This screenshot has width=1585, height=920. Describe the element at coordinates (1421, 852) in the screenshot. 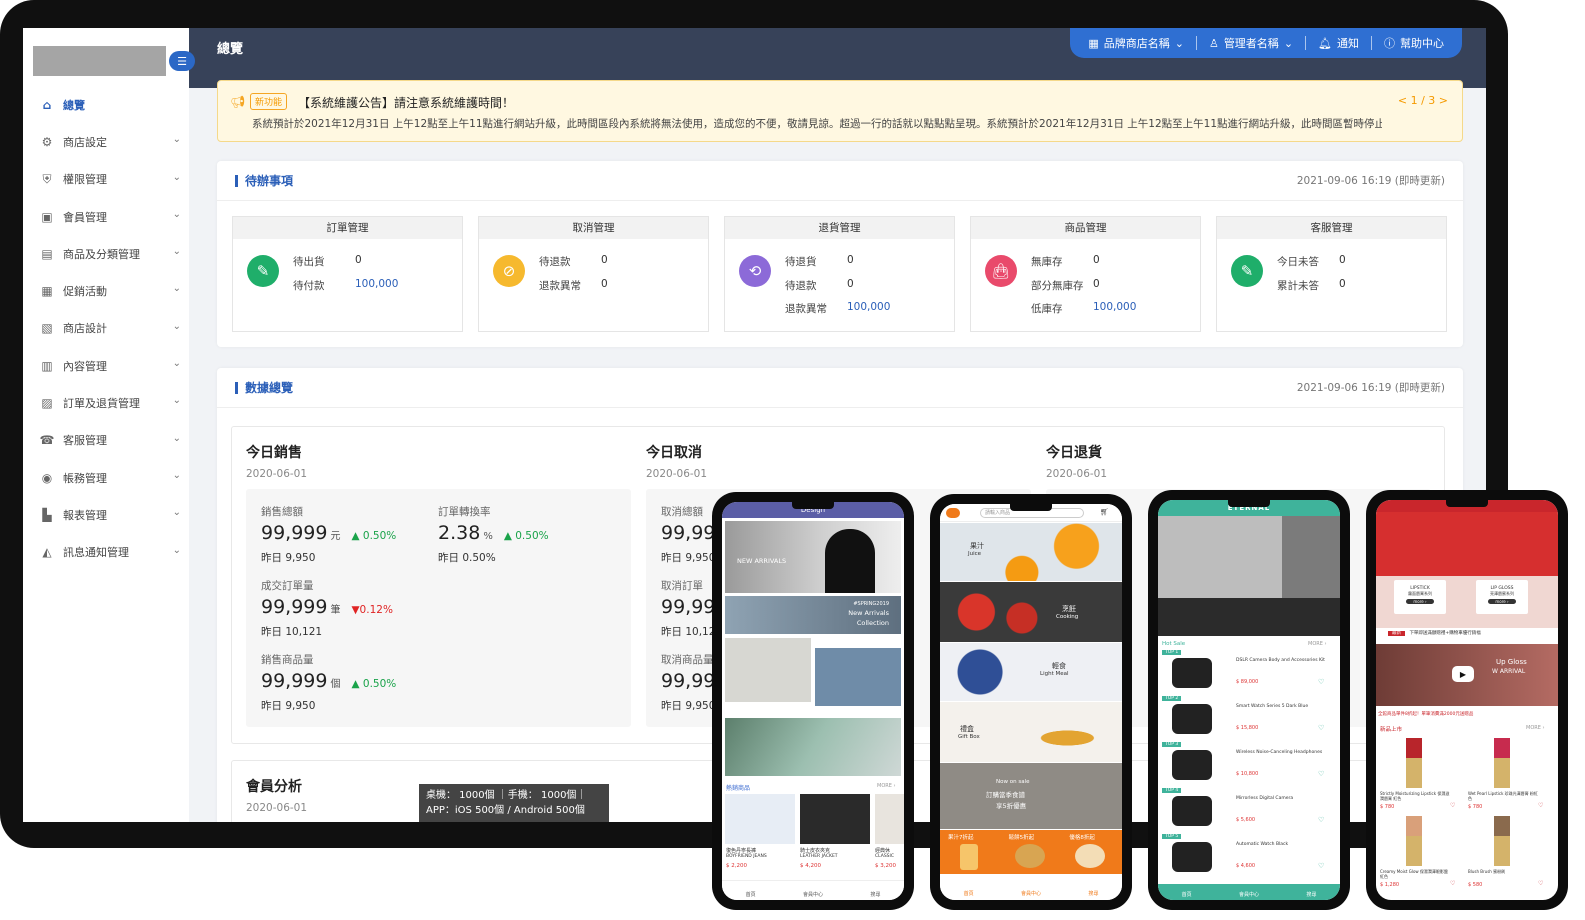

I see `new-product-item: Creamy Moist Glow 保濕潤澤眼影盤 紅色 $ 1,280 ♡` at that location.